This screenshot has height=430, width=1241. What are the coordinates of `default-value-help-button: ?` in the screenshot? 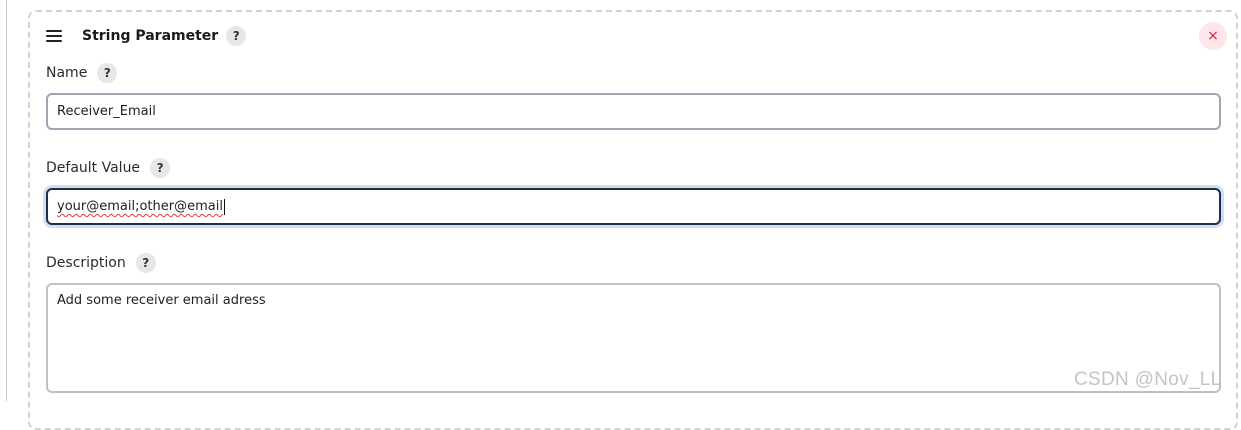 It's located at (160, 168).